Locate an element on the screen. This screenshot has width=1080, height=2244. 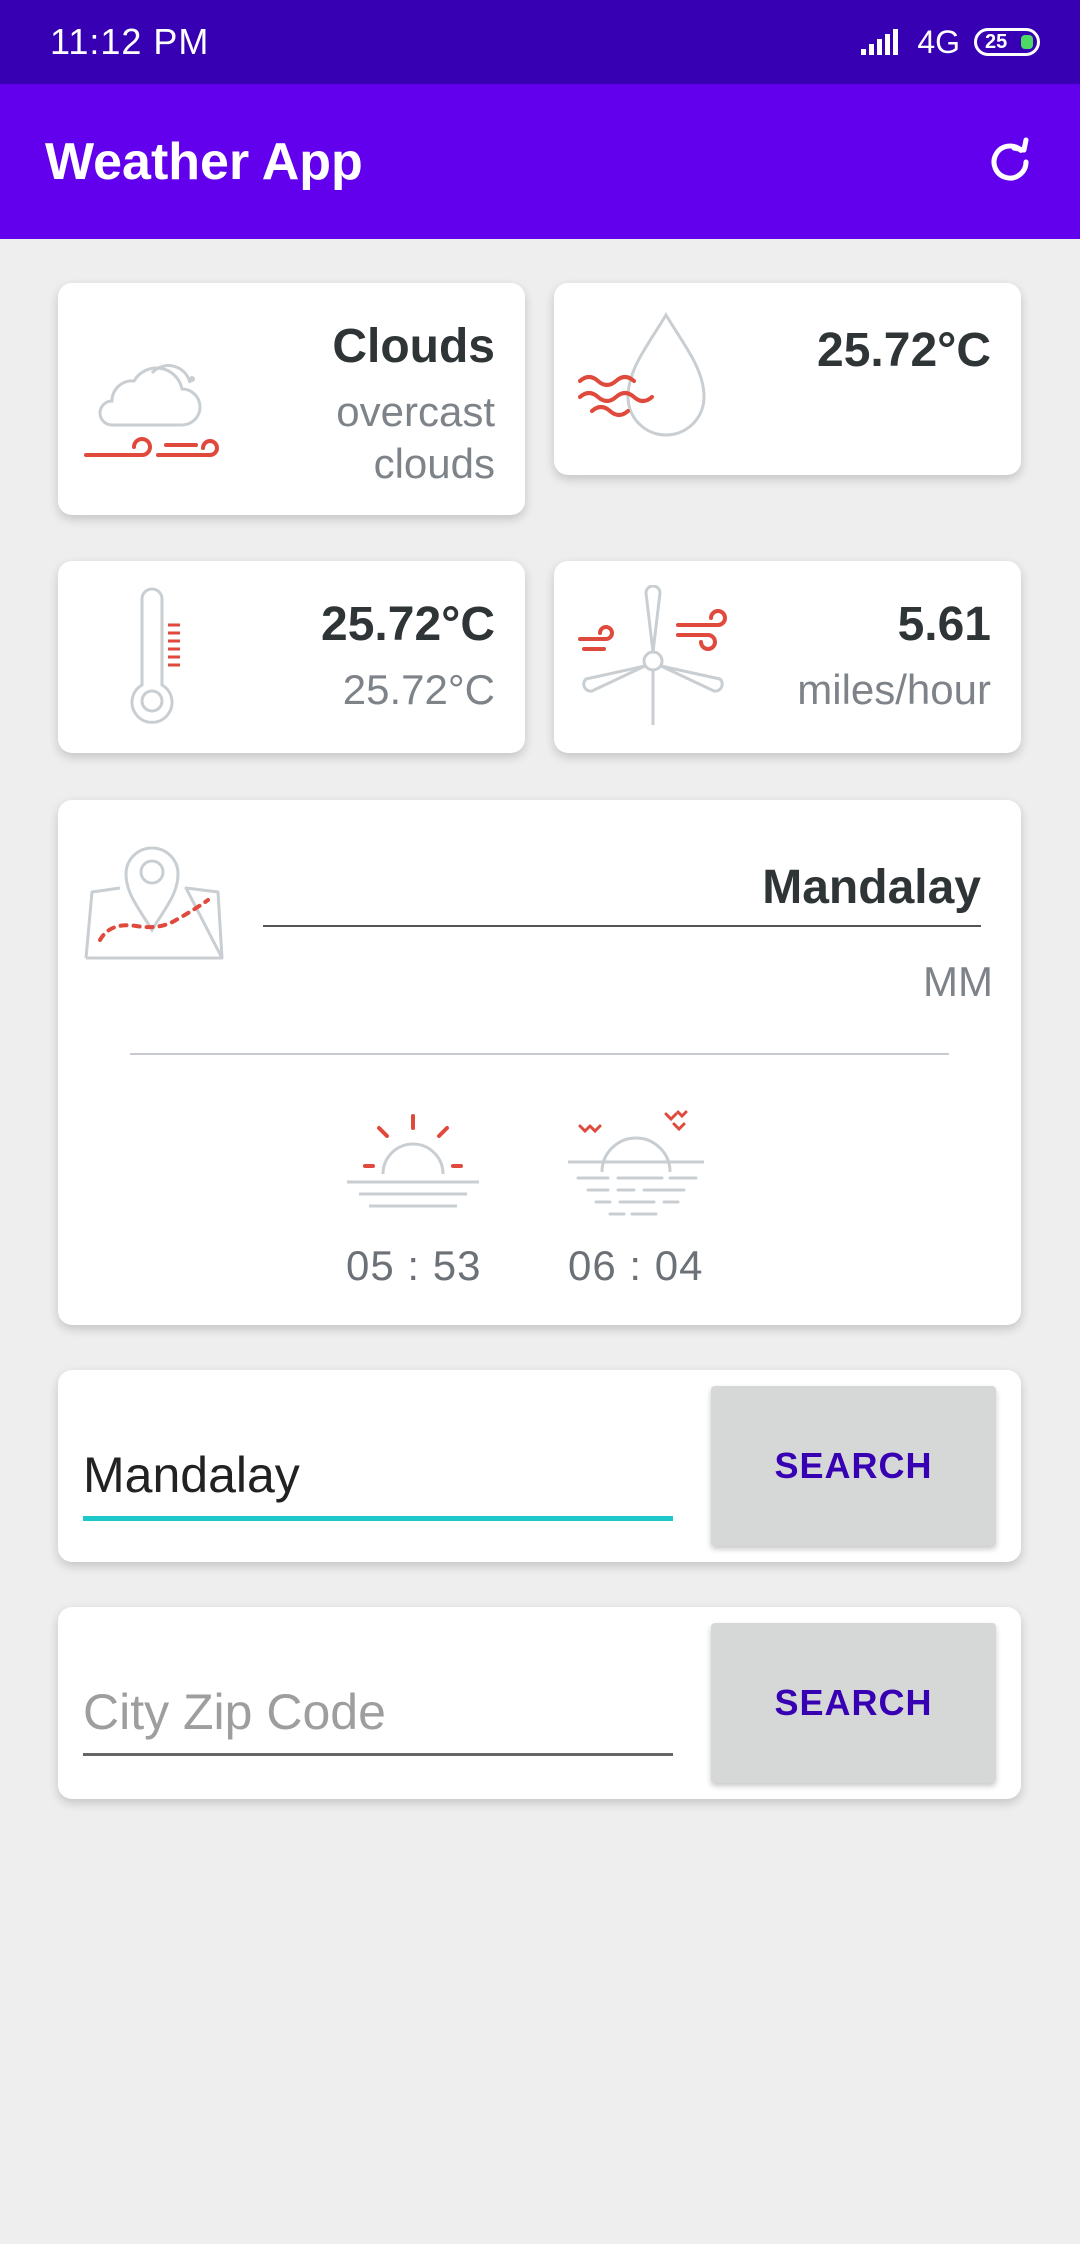
sunset-time: 06 : 04 is located at coordinates (636, 1265).